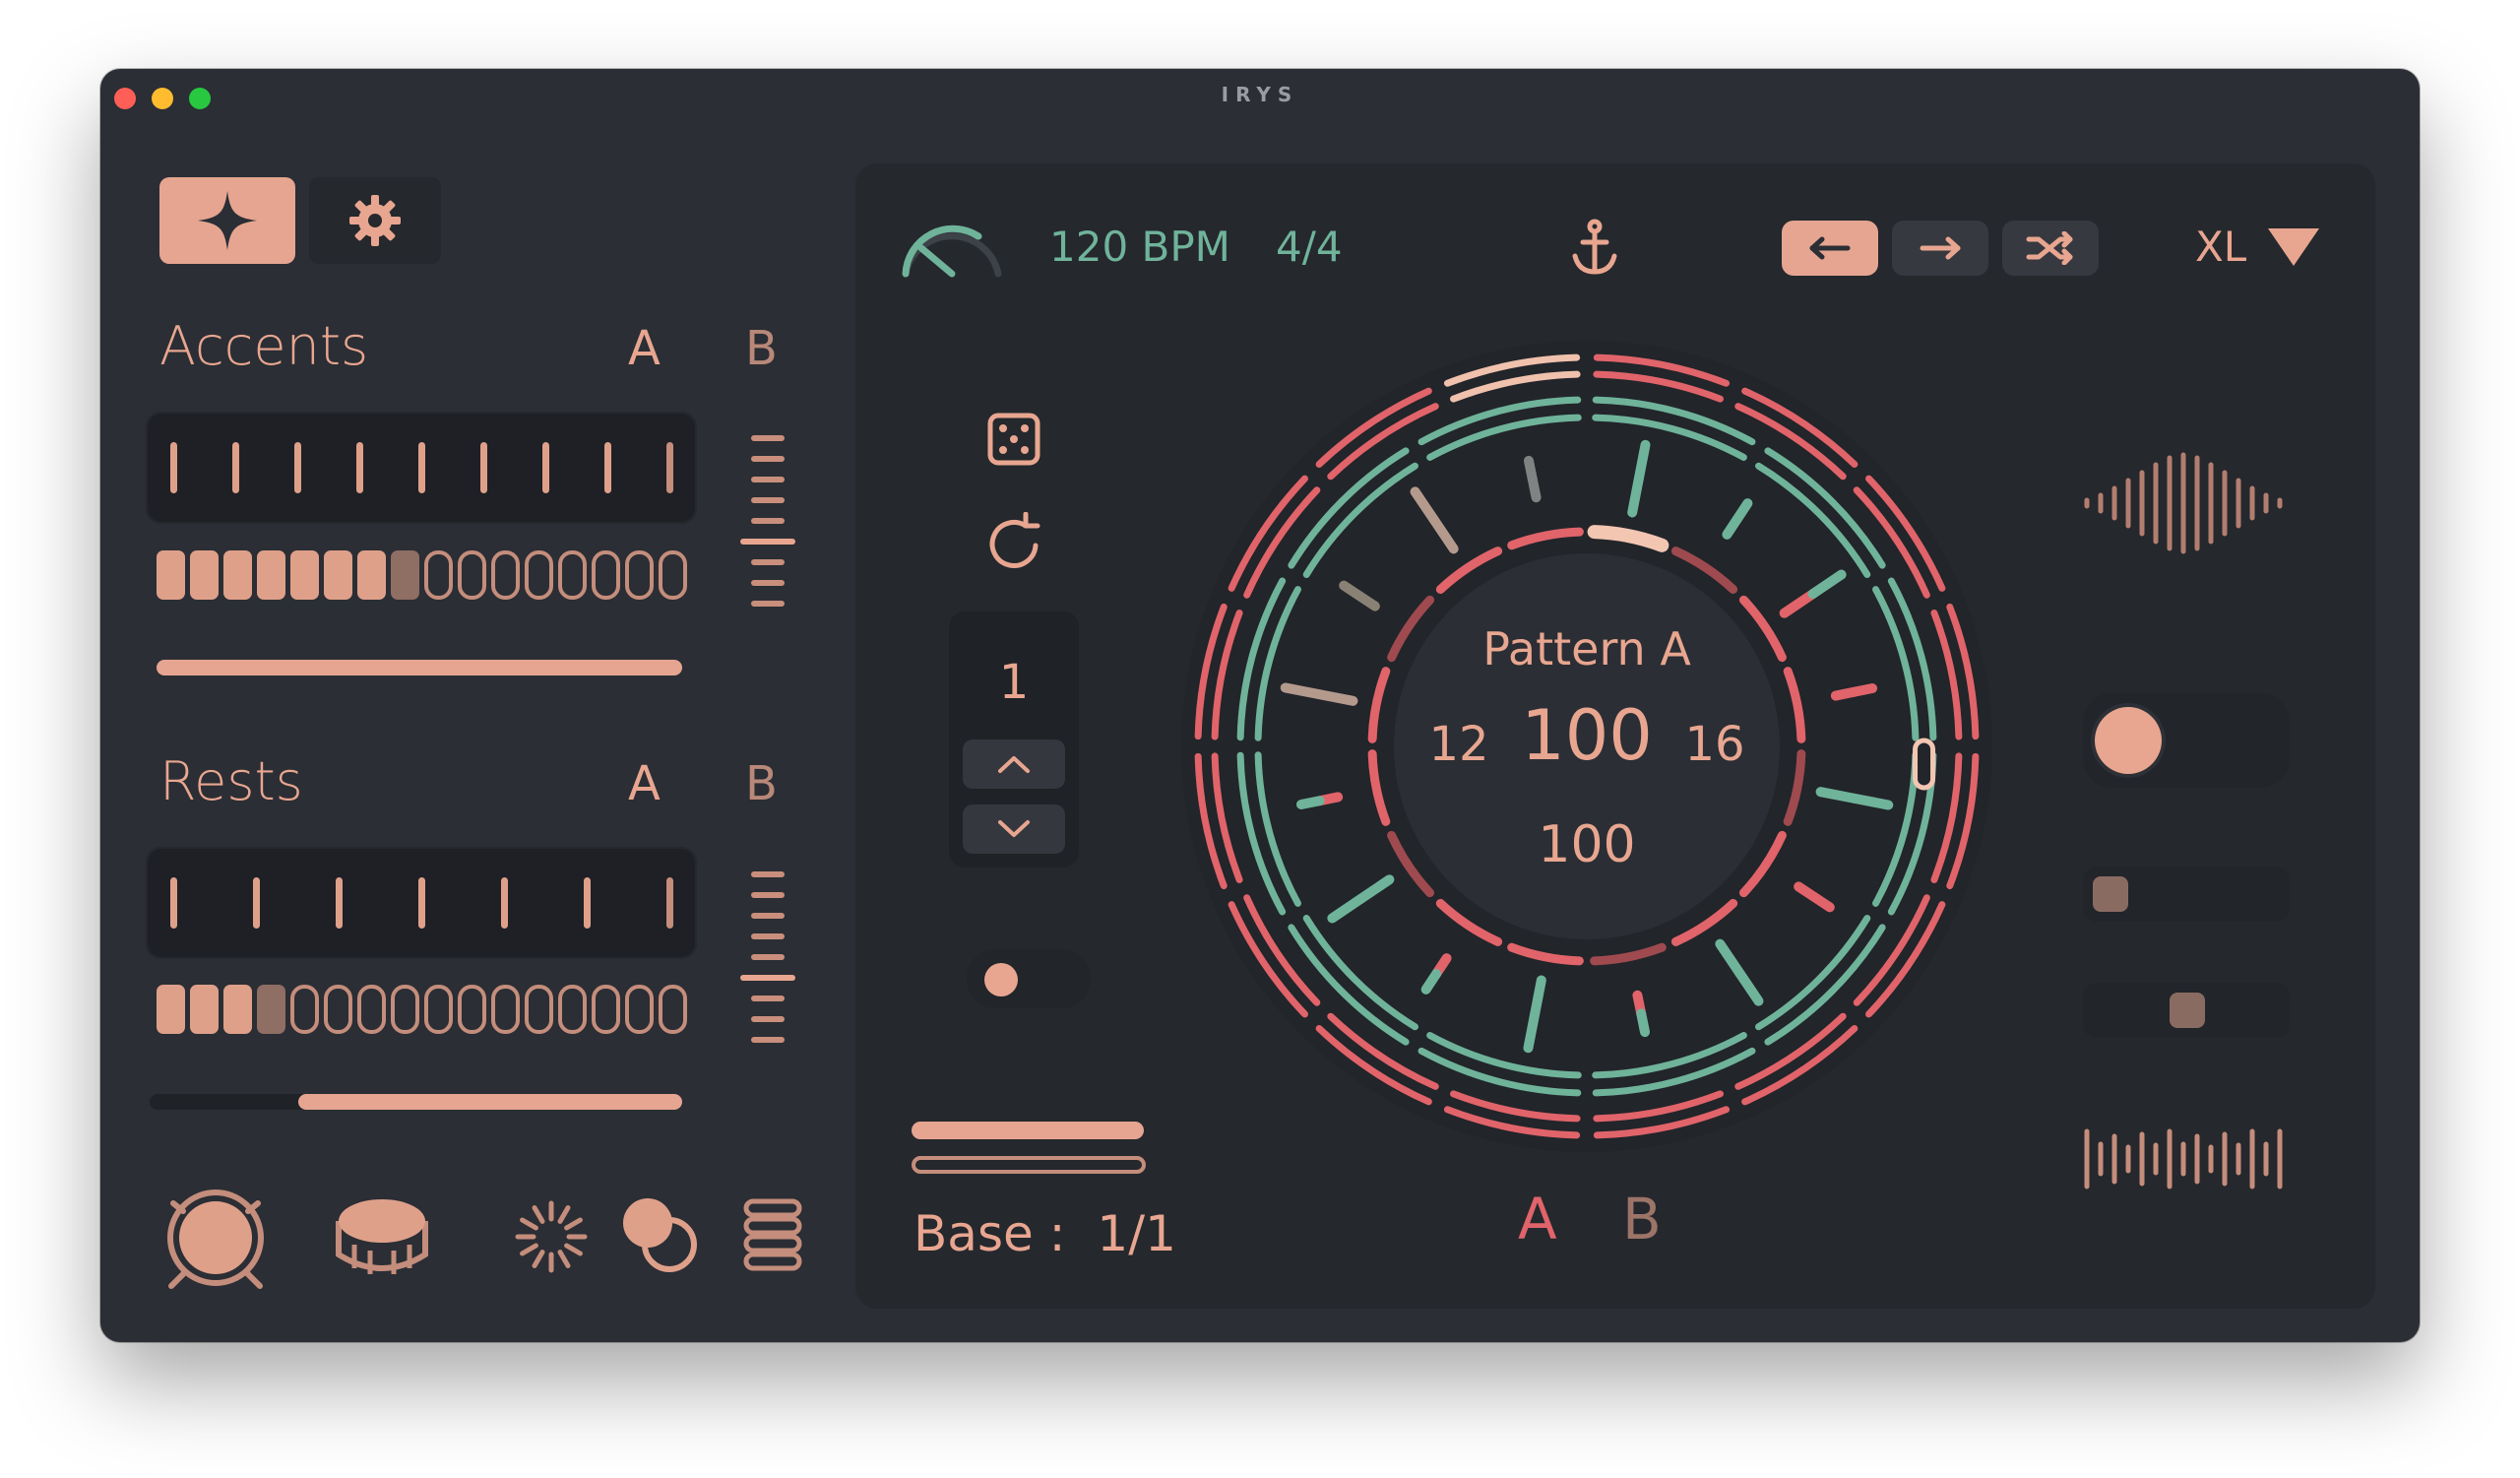 The image size is (2520, 1478). I want to click on sparkle-burst-icon, so click(551, 1236).